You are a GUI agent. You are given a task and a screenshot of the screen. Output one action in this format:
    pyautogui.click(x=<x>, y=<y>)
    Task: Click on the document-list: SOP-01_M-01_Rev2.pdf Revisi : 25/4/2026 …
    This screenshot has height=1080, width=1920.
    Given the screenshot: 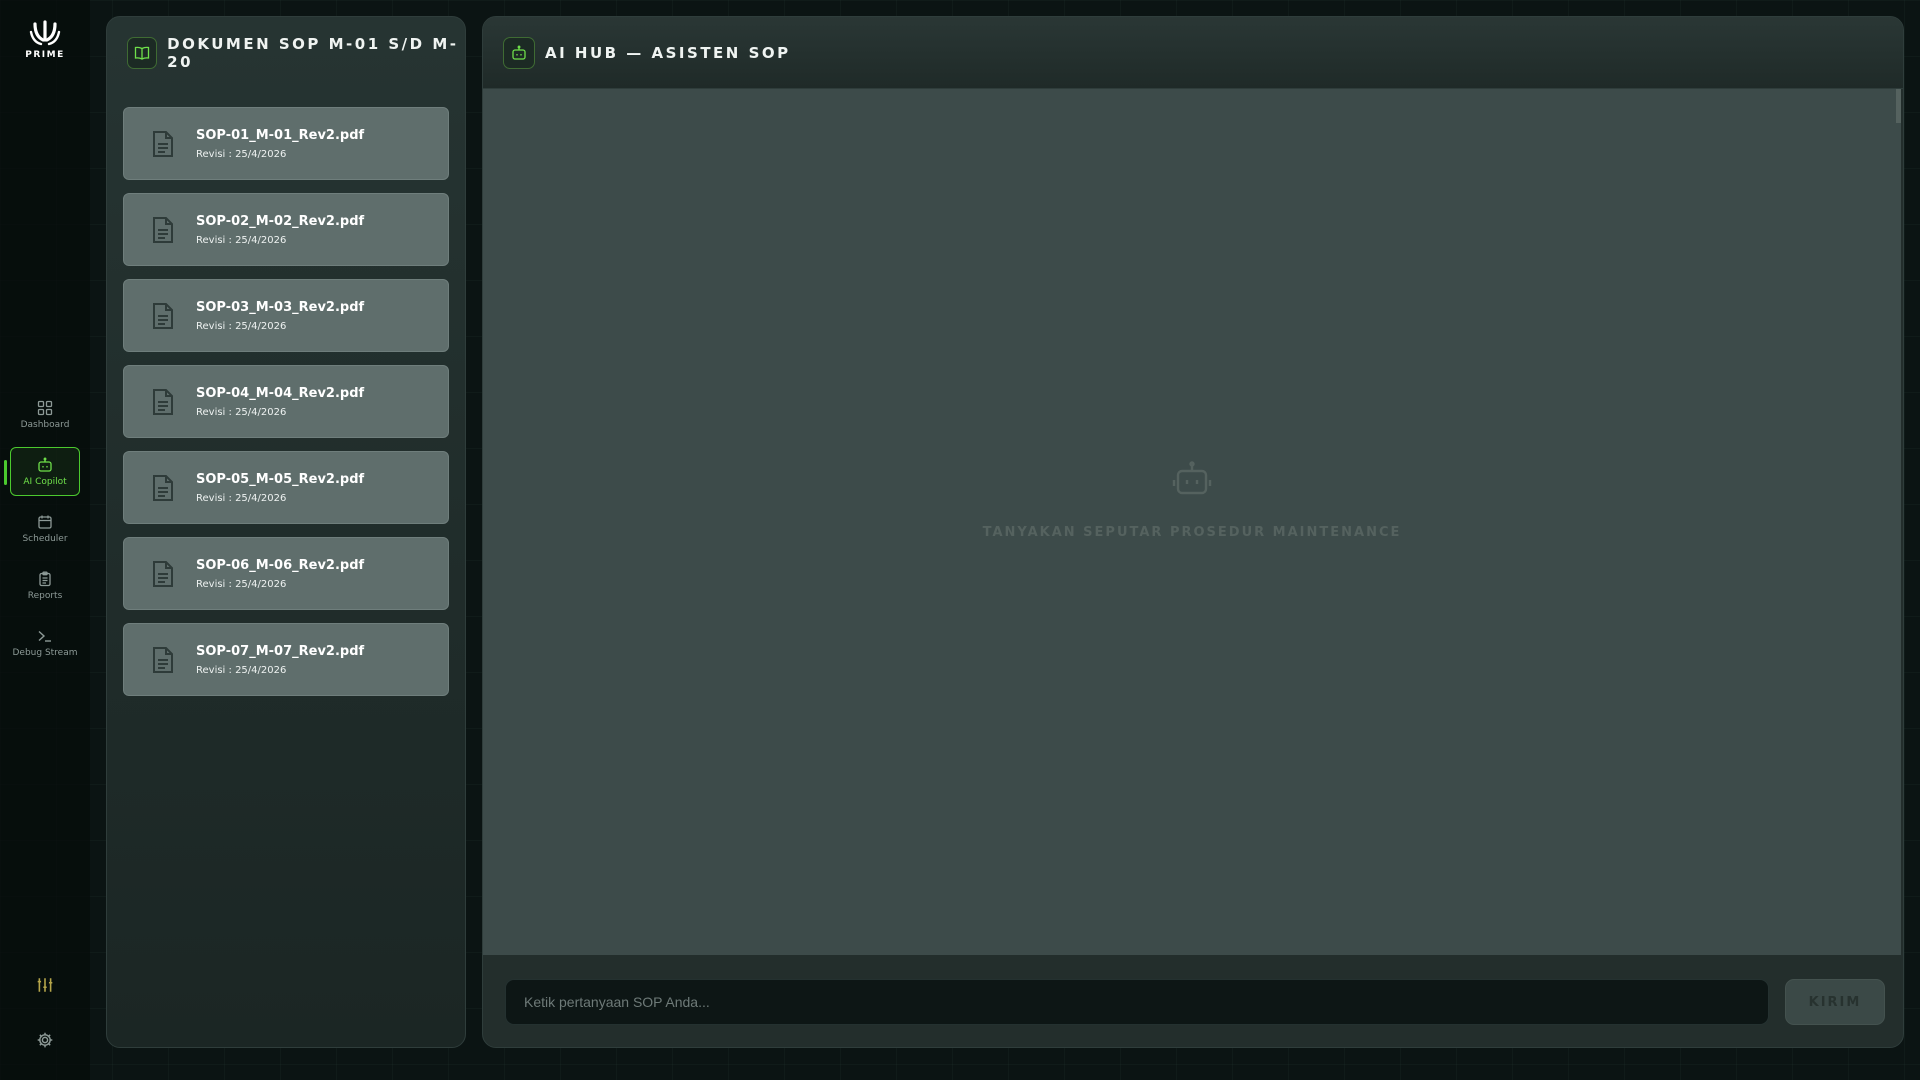 What is the action you would take?
    pyautogui.click(x=286, y=401)
    